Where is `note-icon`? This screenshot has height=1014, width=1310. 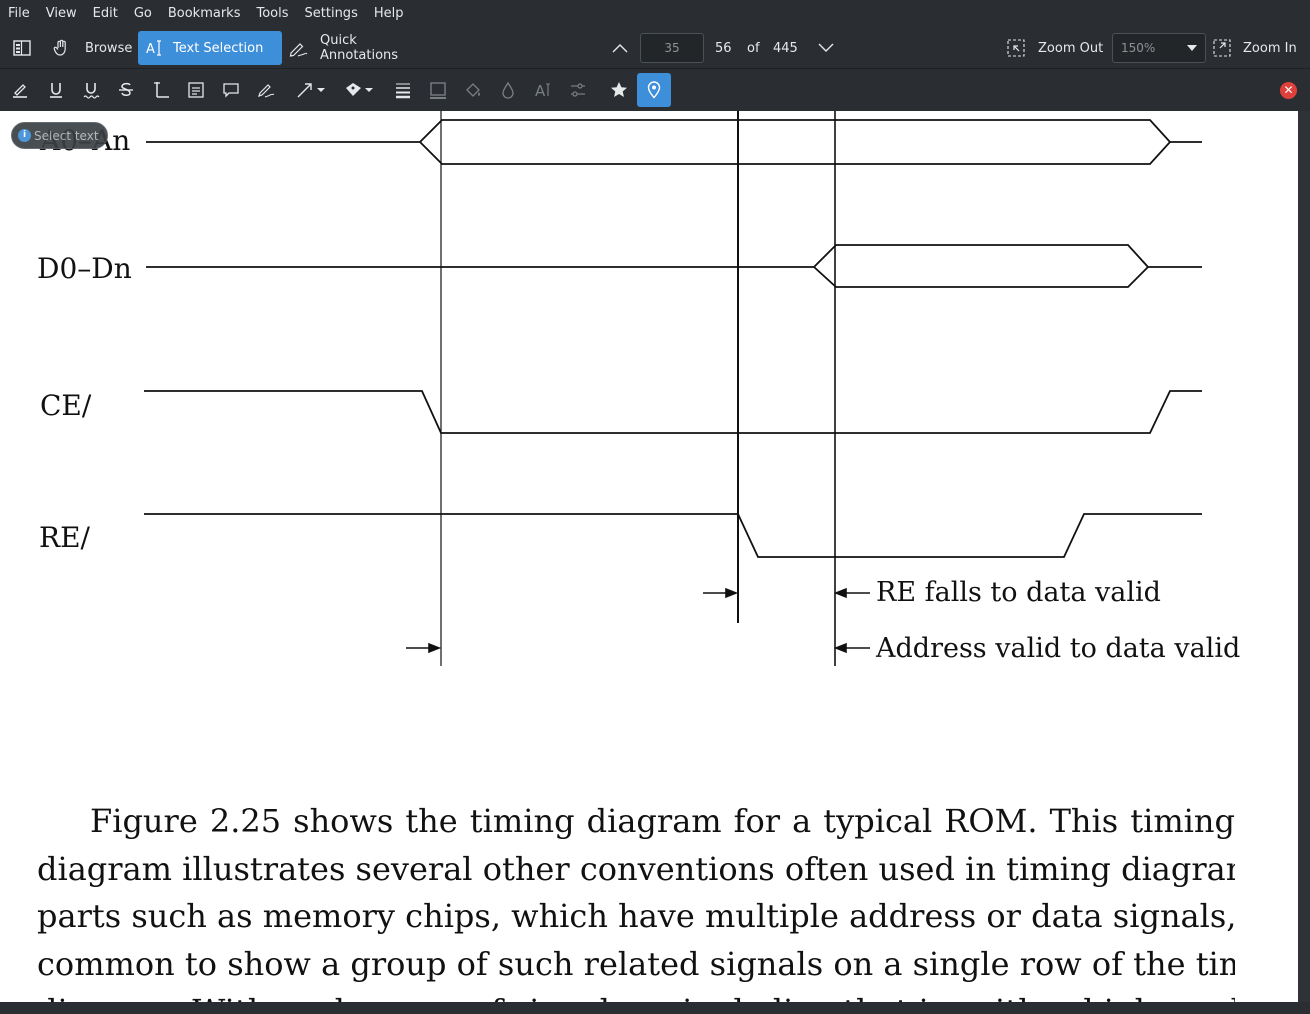
note-icon is located at coordinates (196, 90).